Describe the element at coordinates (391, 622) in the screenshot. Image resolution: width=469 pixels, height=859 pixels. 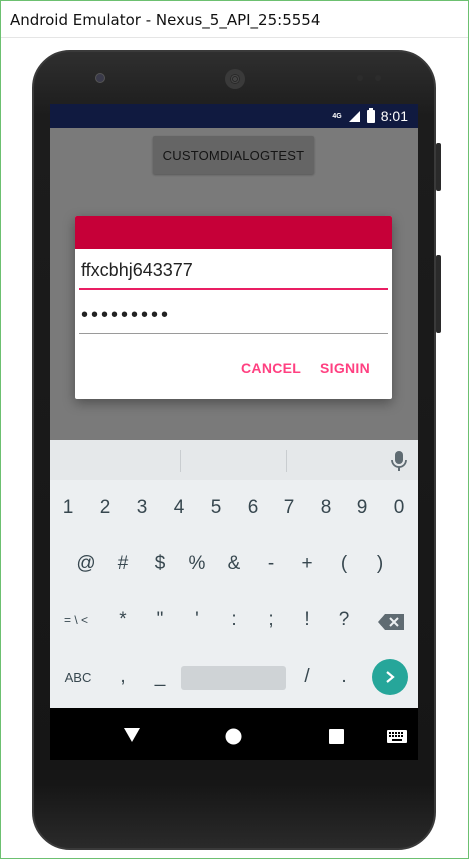
I see `backspace-icon` at that location.